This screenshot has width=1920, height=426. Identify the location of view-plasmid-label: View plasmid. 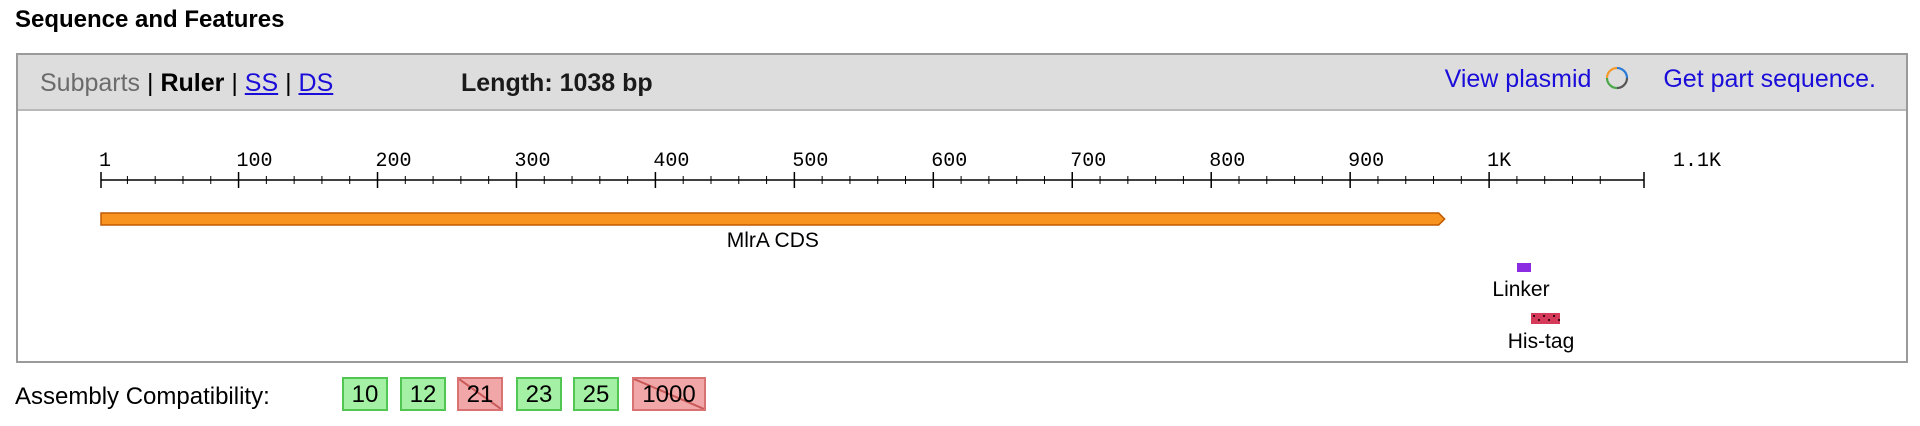
(1518, 79).